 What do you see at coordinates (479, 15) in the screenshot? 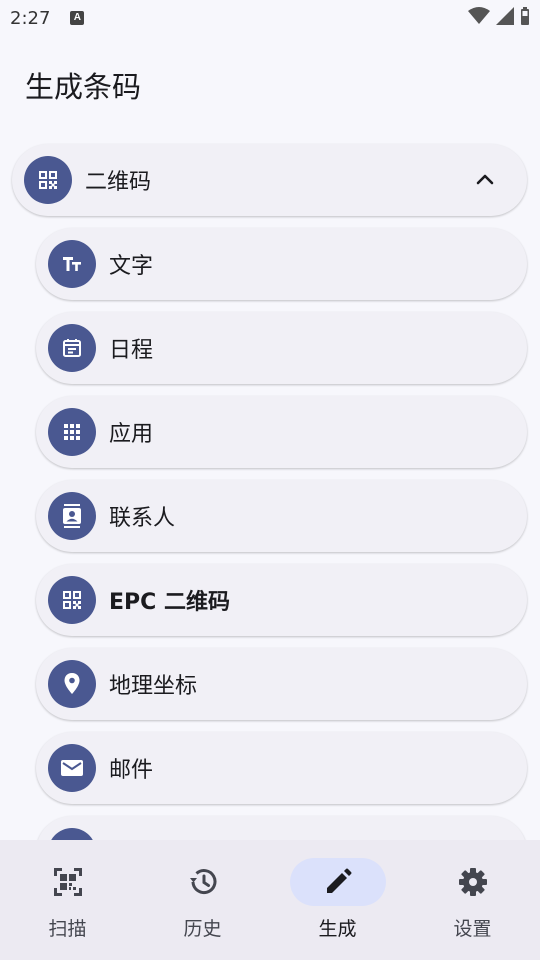
I see `wifi-icon` at bounding box center [479, 15].